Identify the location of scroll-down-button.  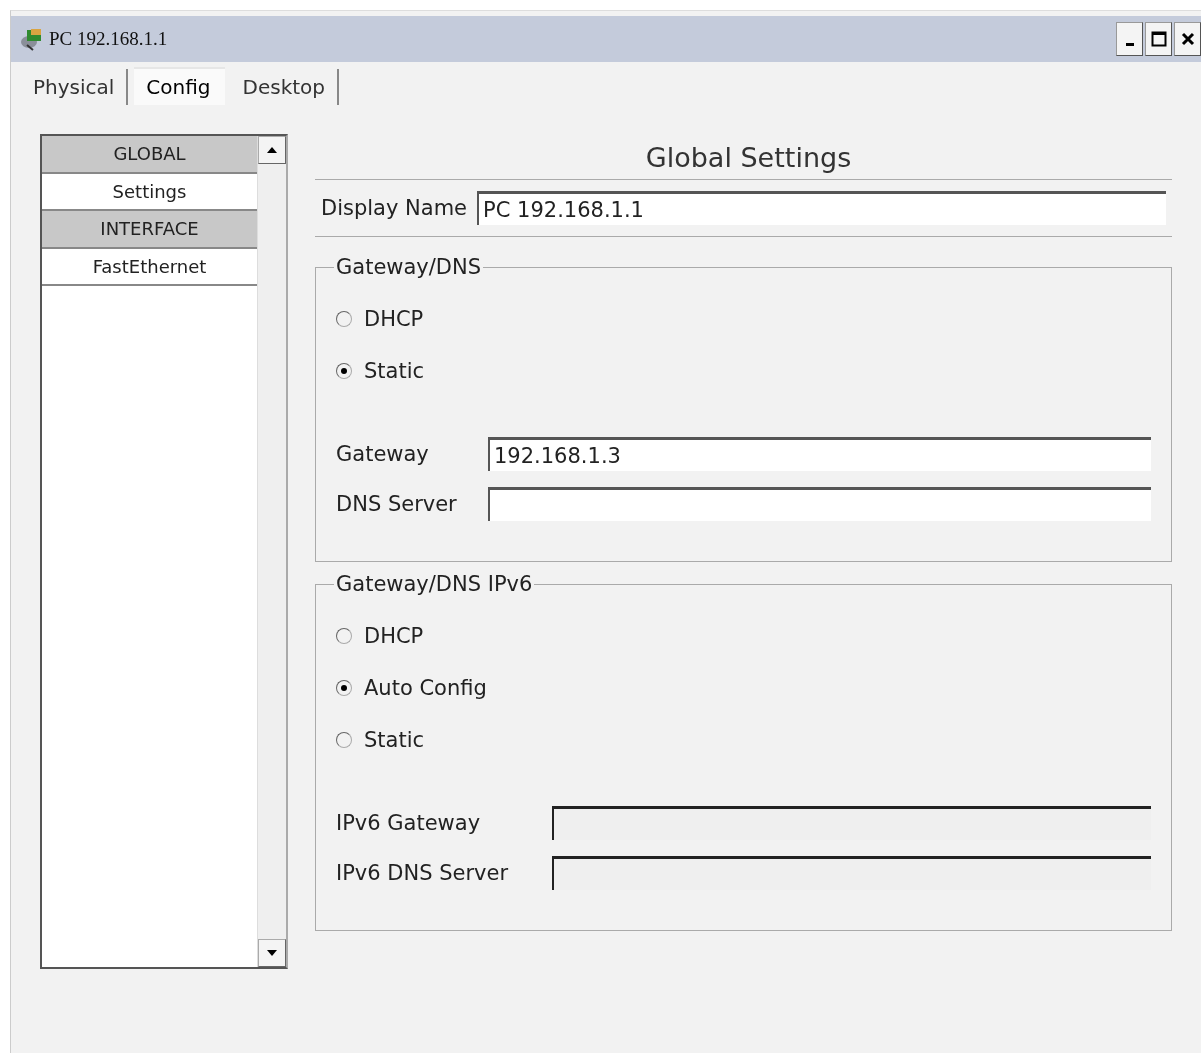
(272, 953).